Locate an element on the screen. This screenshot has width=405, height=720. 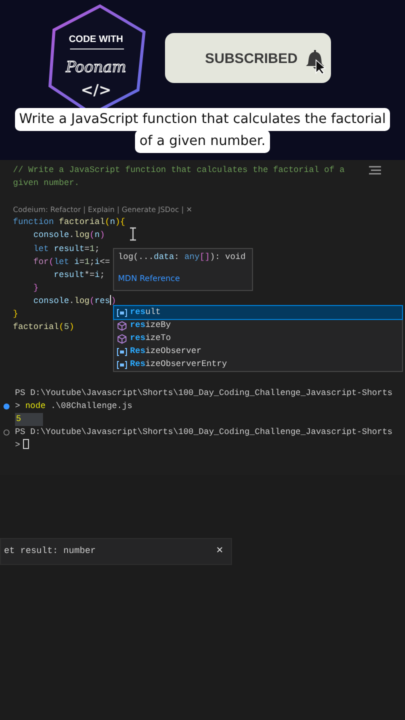
hollow-circle-icon is located at coordinates (6, 432).